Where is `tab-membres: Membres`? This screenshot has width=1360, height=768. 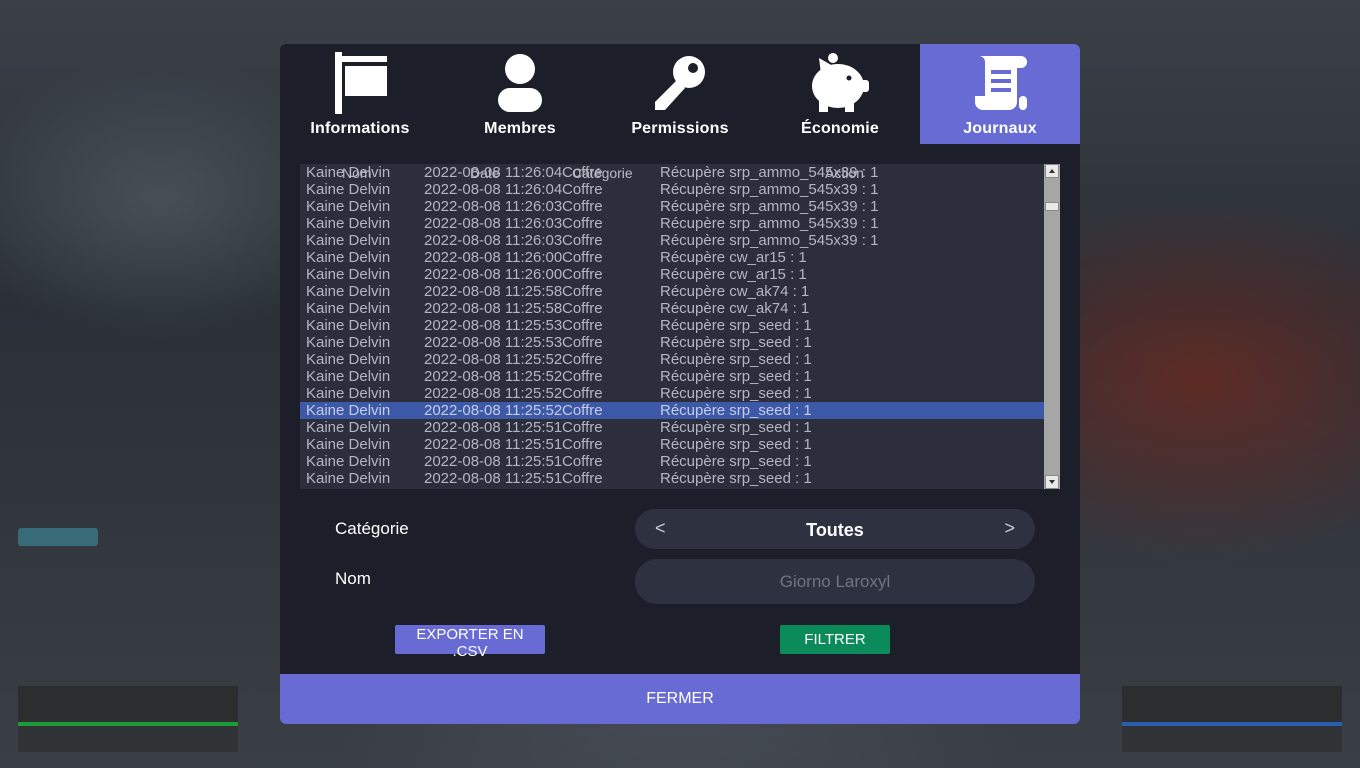 tab-membres: Membres is located at coordinates (520, 94).